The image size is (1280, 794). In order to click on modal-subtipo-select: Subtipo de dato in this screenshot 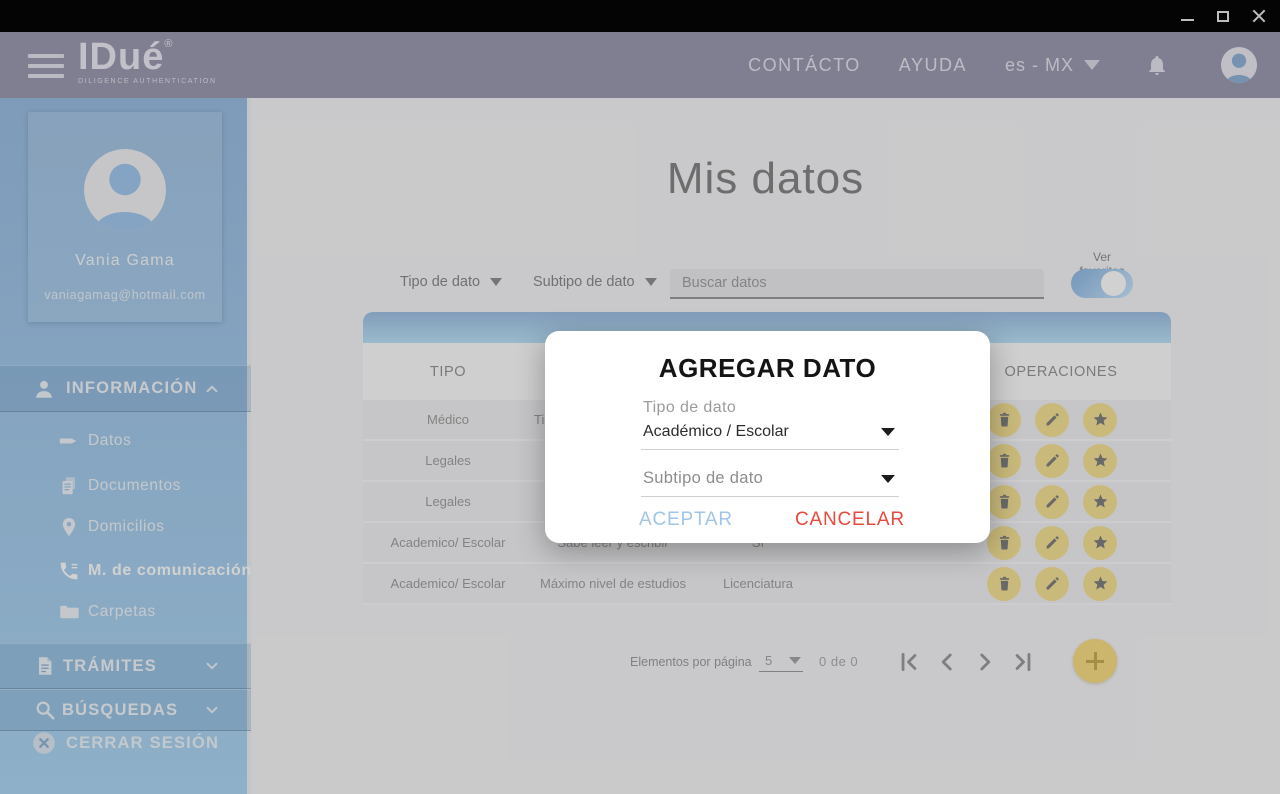, I will do `click(770, 483)`.